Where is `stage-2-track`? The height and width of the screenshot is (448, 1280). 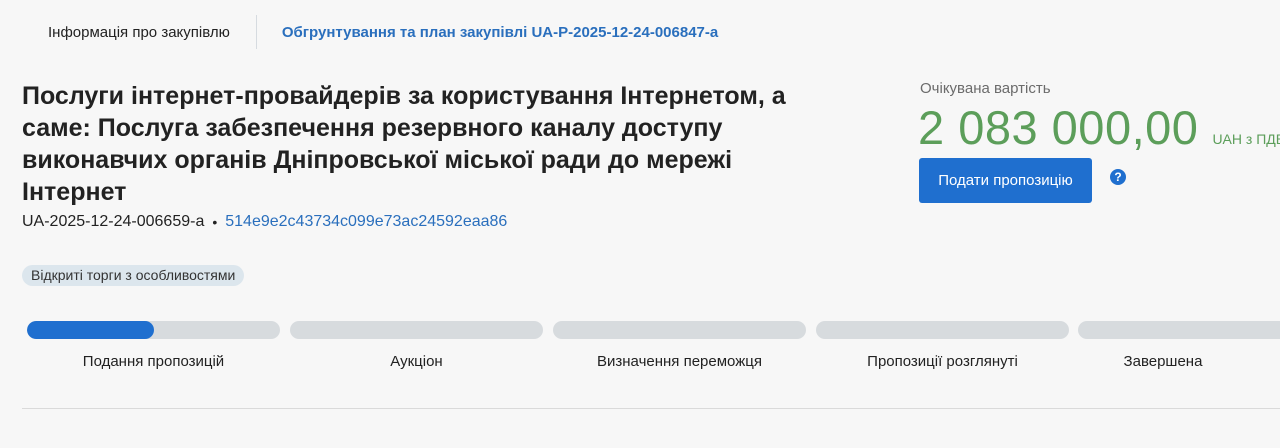 stage-2-track is located at coordinates (679, 330).